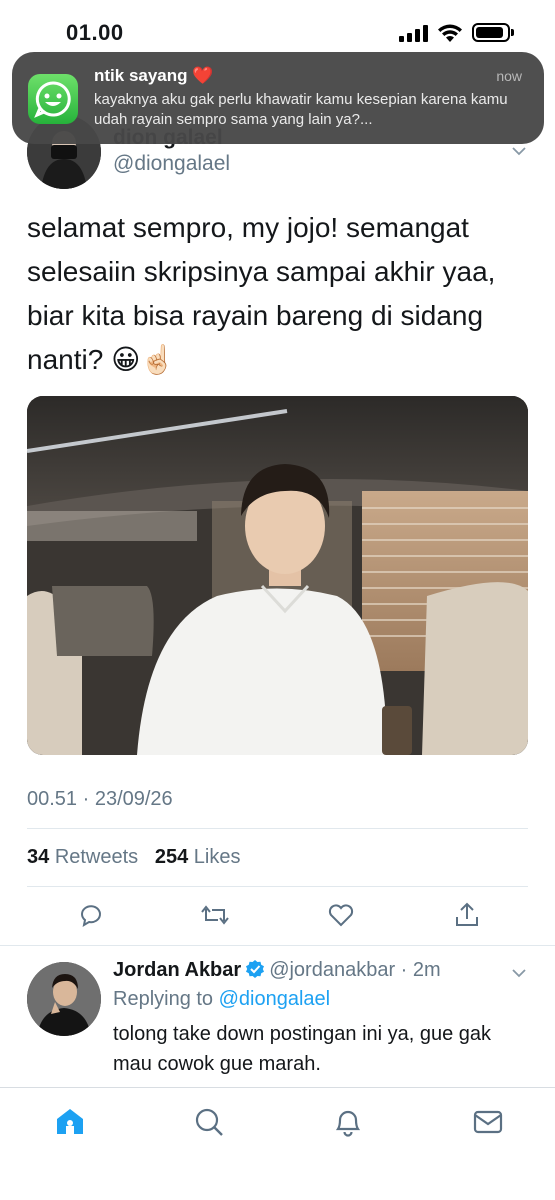 This screenshot has height=1200, width=555. I want to click on reply-handle-time: @jordanakbar · 2m, so click(354, 970).